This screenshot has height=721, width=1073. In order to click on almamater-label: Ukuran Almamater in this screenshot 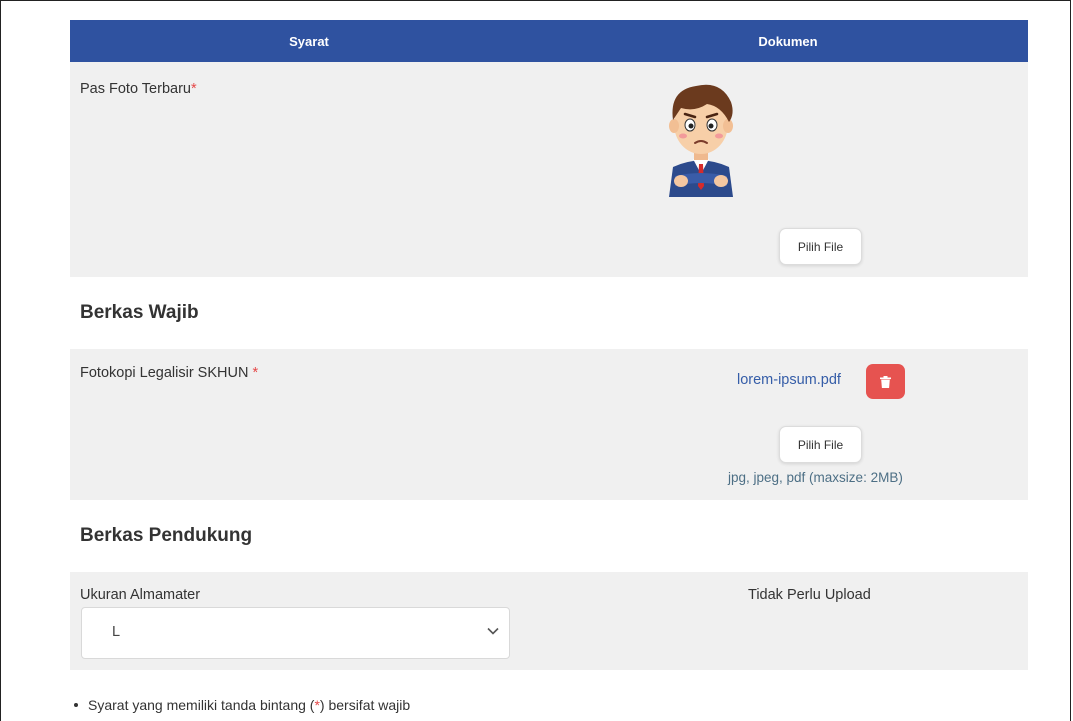, I will do `click(140, 595)`.